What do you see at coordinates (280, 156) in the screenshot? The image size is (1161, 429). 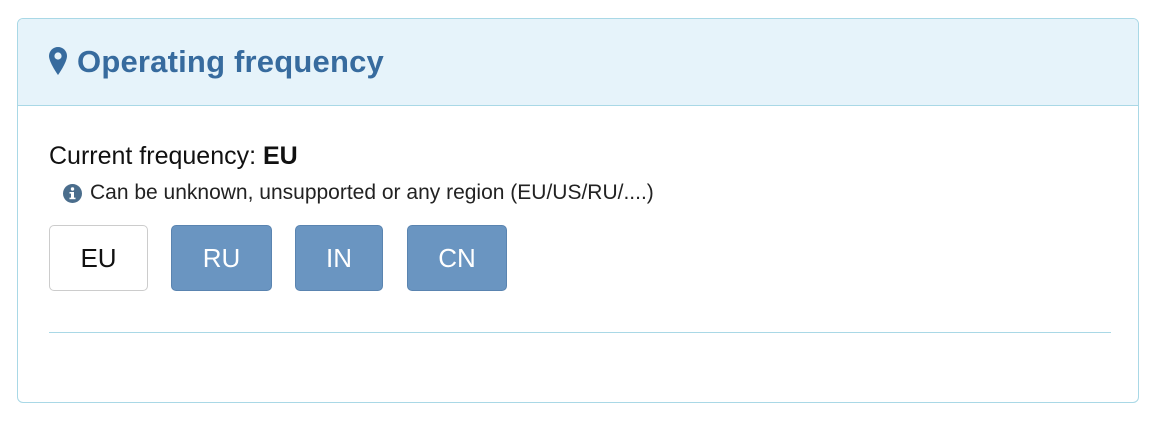 I see `current-frequency-value: EU` at bounding box center [280, 156].